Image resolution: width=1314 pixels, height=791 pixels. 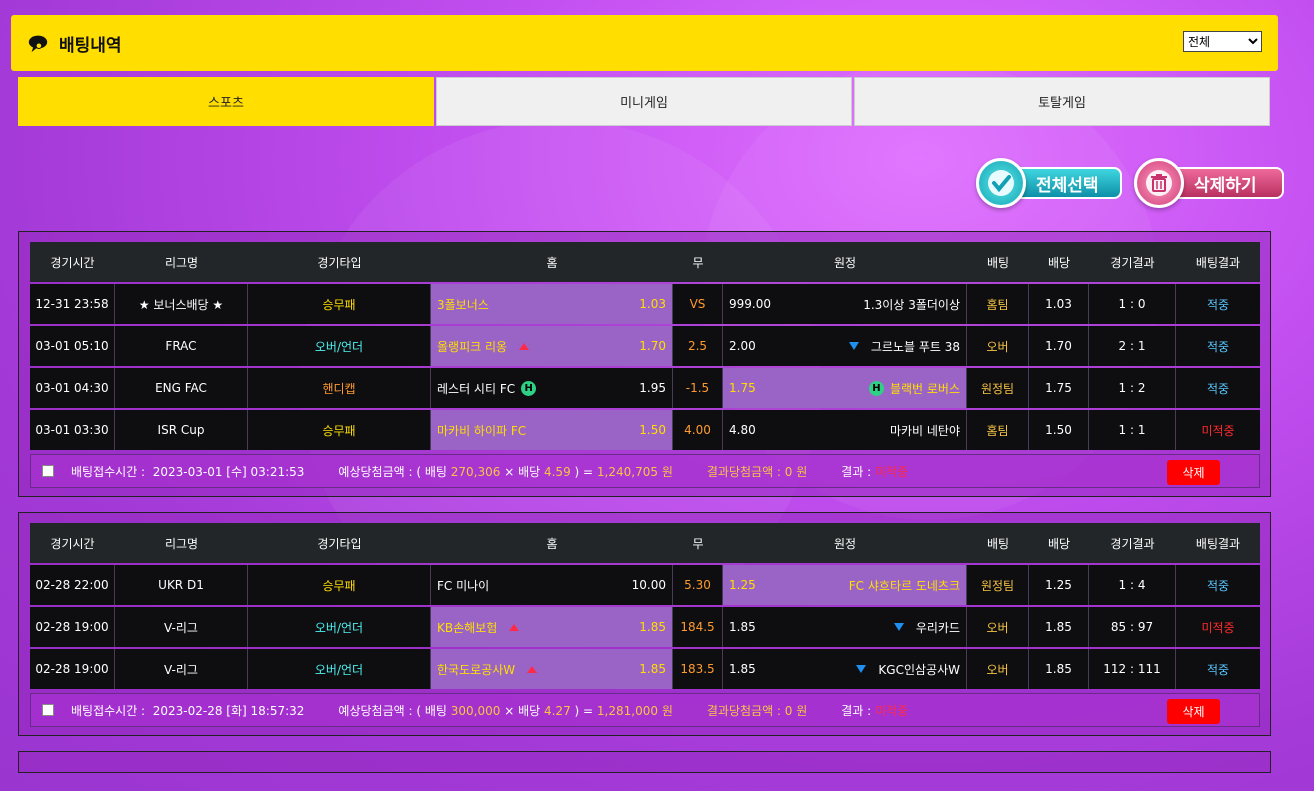 What do you see at coordinates (187, 471) in the screenshot?
I see `bet-time-info: 배팅접수시간 : 2023-03-01 [수] 03:21:53` at bounding box center [187, 471].